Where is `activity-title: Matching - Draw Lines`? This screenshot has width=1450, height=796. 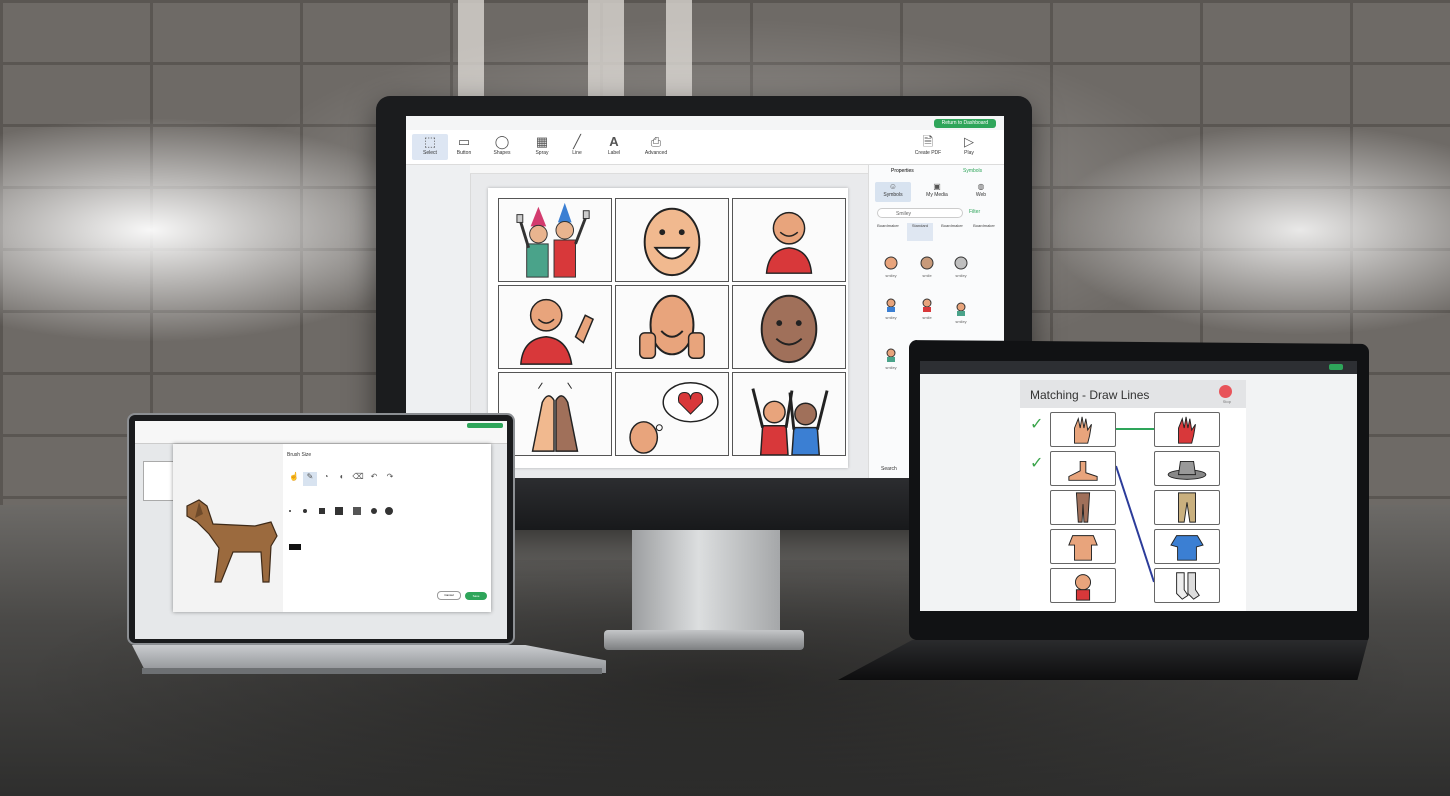
activity-title: Matching - Draw Lines is located at coordinates (1090, 395).